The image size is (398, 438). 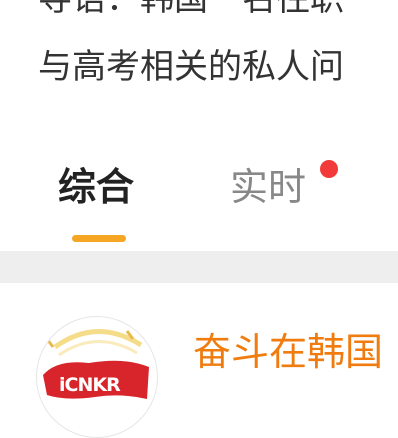 I want to click on section-divider, so click(x=199, y=267).